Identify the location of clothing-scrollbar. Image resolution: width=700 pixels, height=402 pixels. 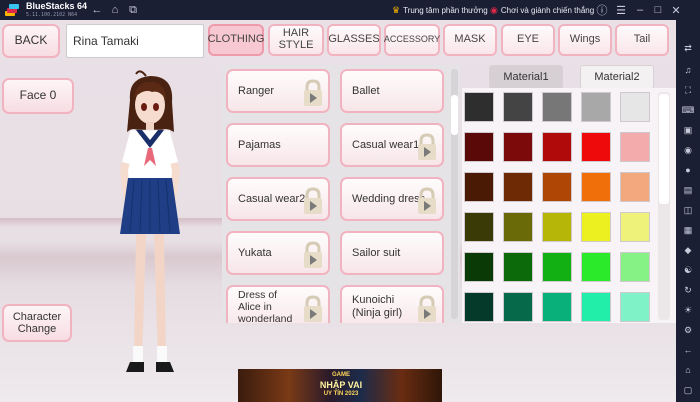
(454, 194).